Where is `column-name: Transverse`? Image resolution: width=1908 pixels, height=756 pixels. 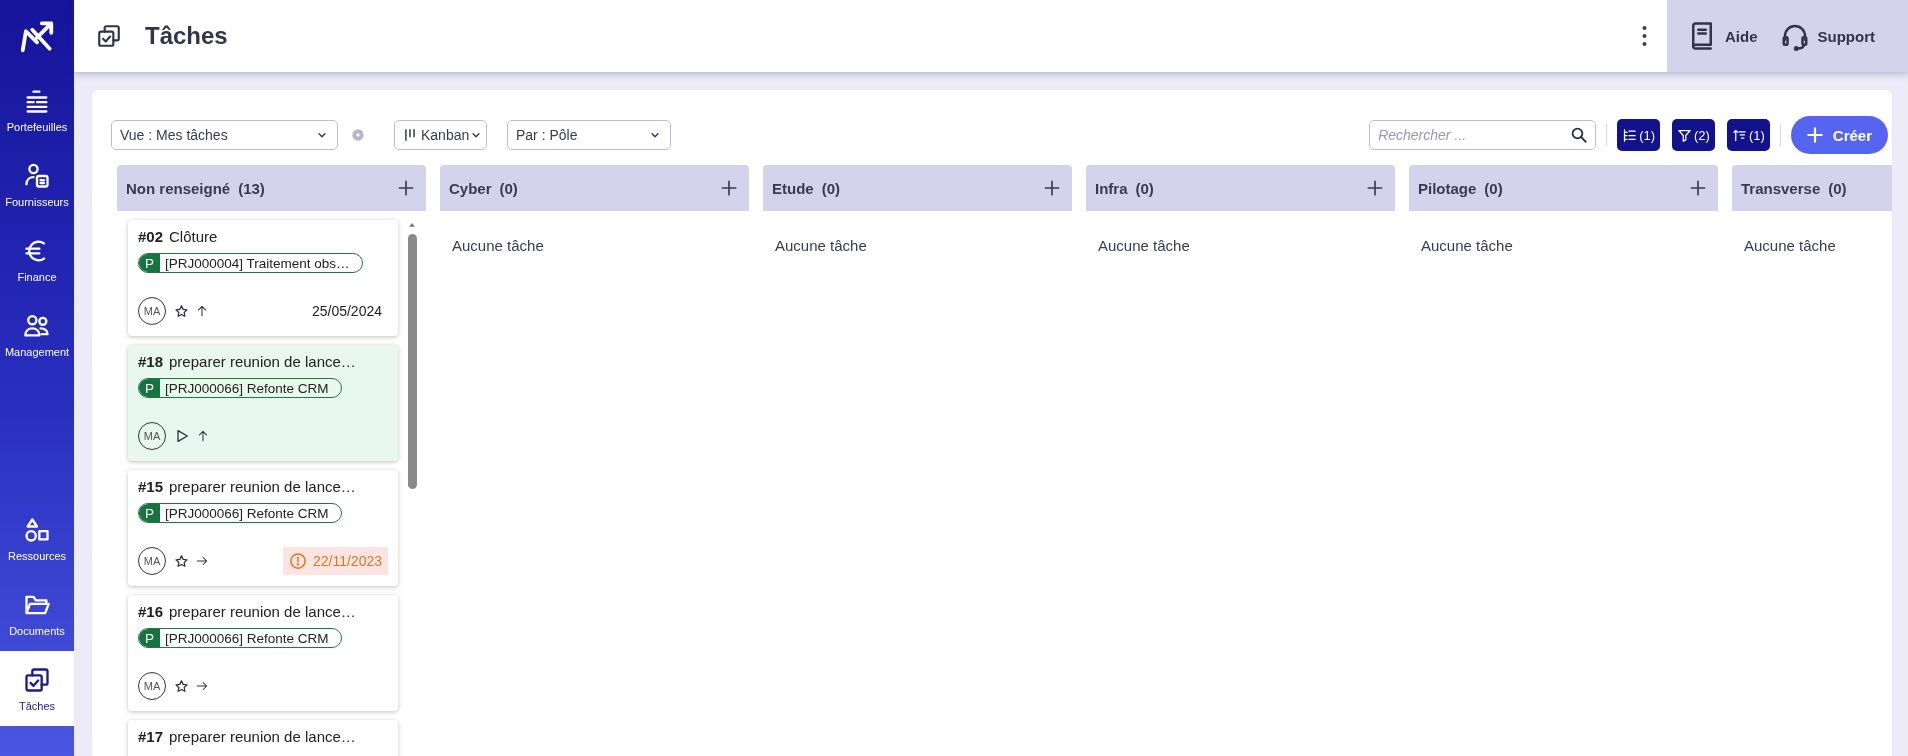 column-name: Transverse is located at coordinates (1781, 188).